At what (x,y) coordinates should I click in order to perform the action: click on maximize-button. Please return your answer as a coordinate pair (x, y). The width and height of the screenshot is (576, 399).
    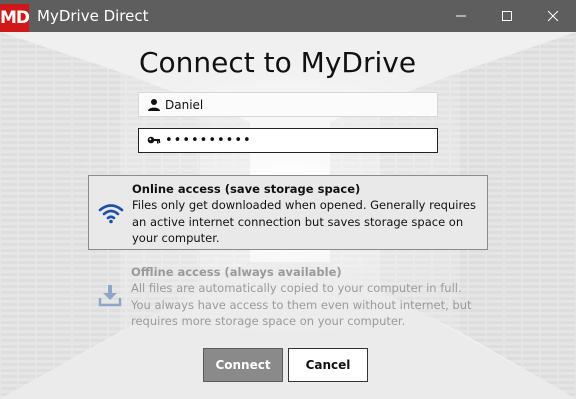
    Looking at the image, I should click on (507, 16).